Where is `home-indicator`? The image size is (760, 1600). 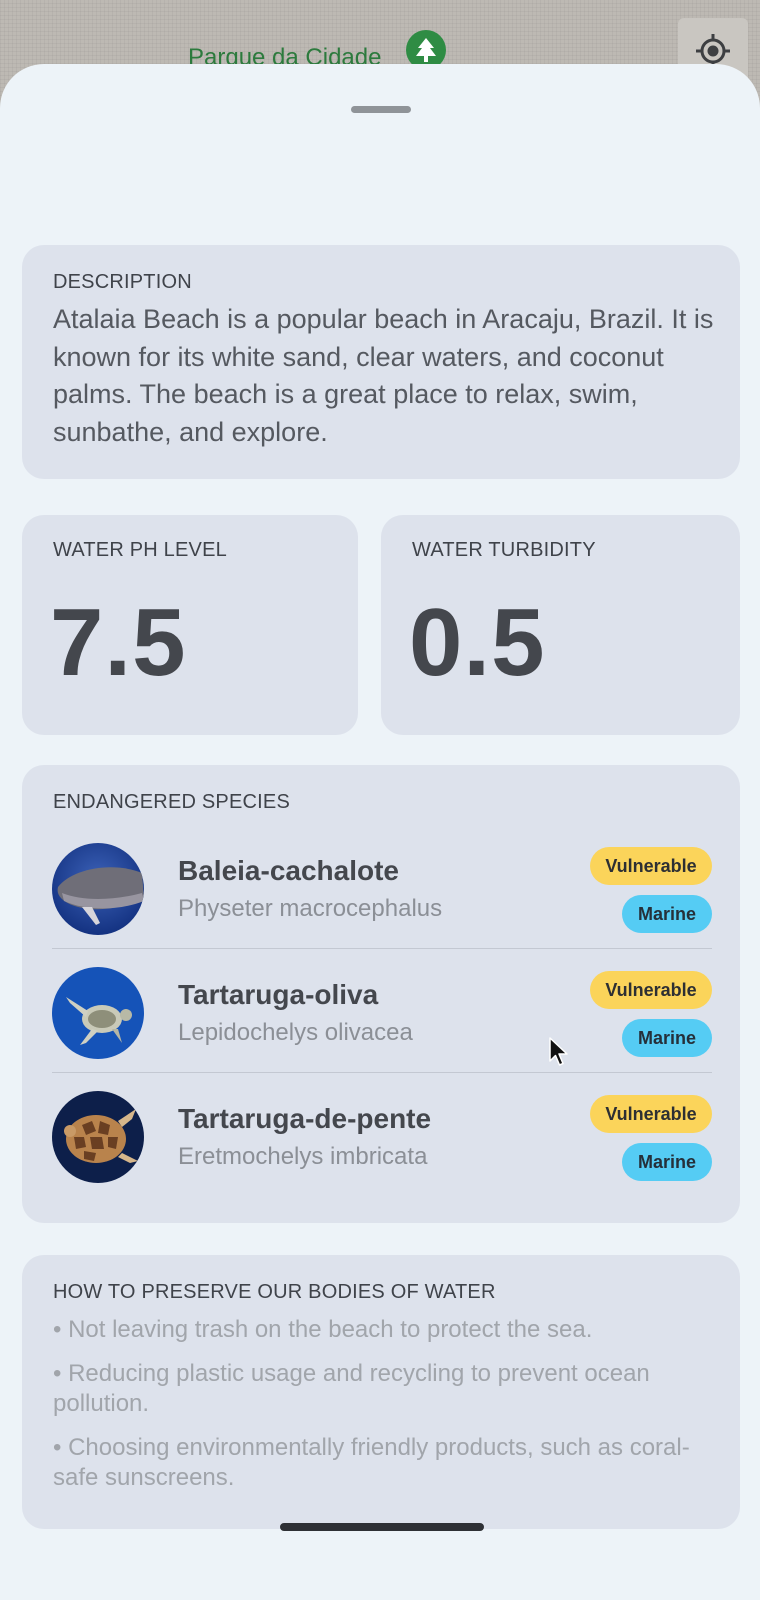 home-indicator is located at coordinates (382, 1527).